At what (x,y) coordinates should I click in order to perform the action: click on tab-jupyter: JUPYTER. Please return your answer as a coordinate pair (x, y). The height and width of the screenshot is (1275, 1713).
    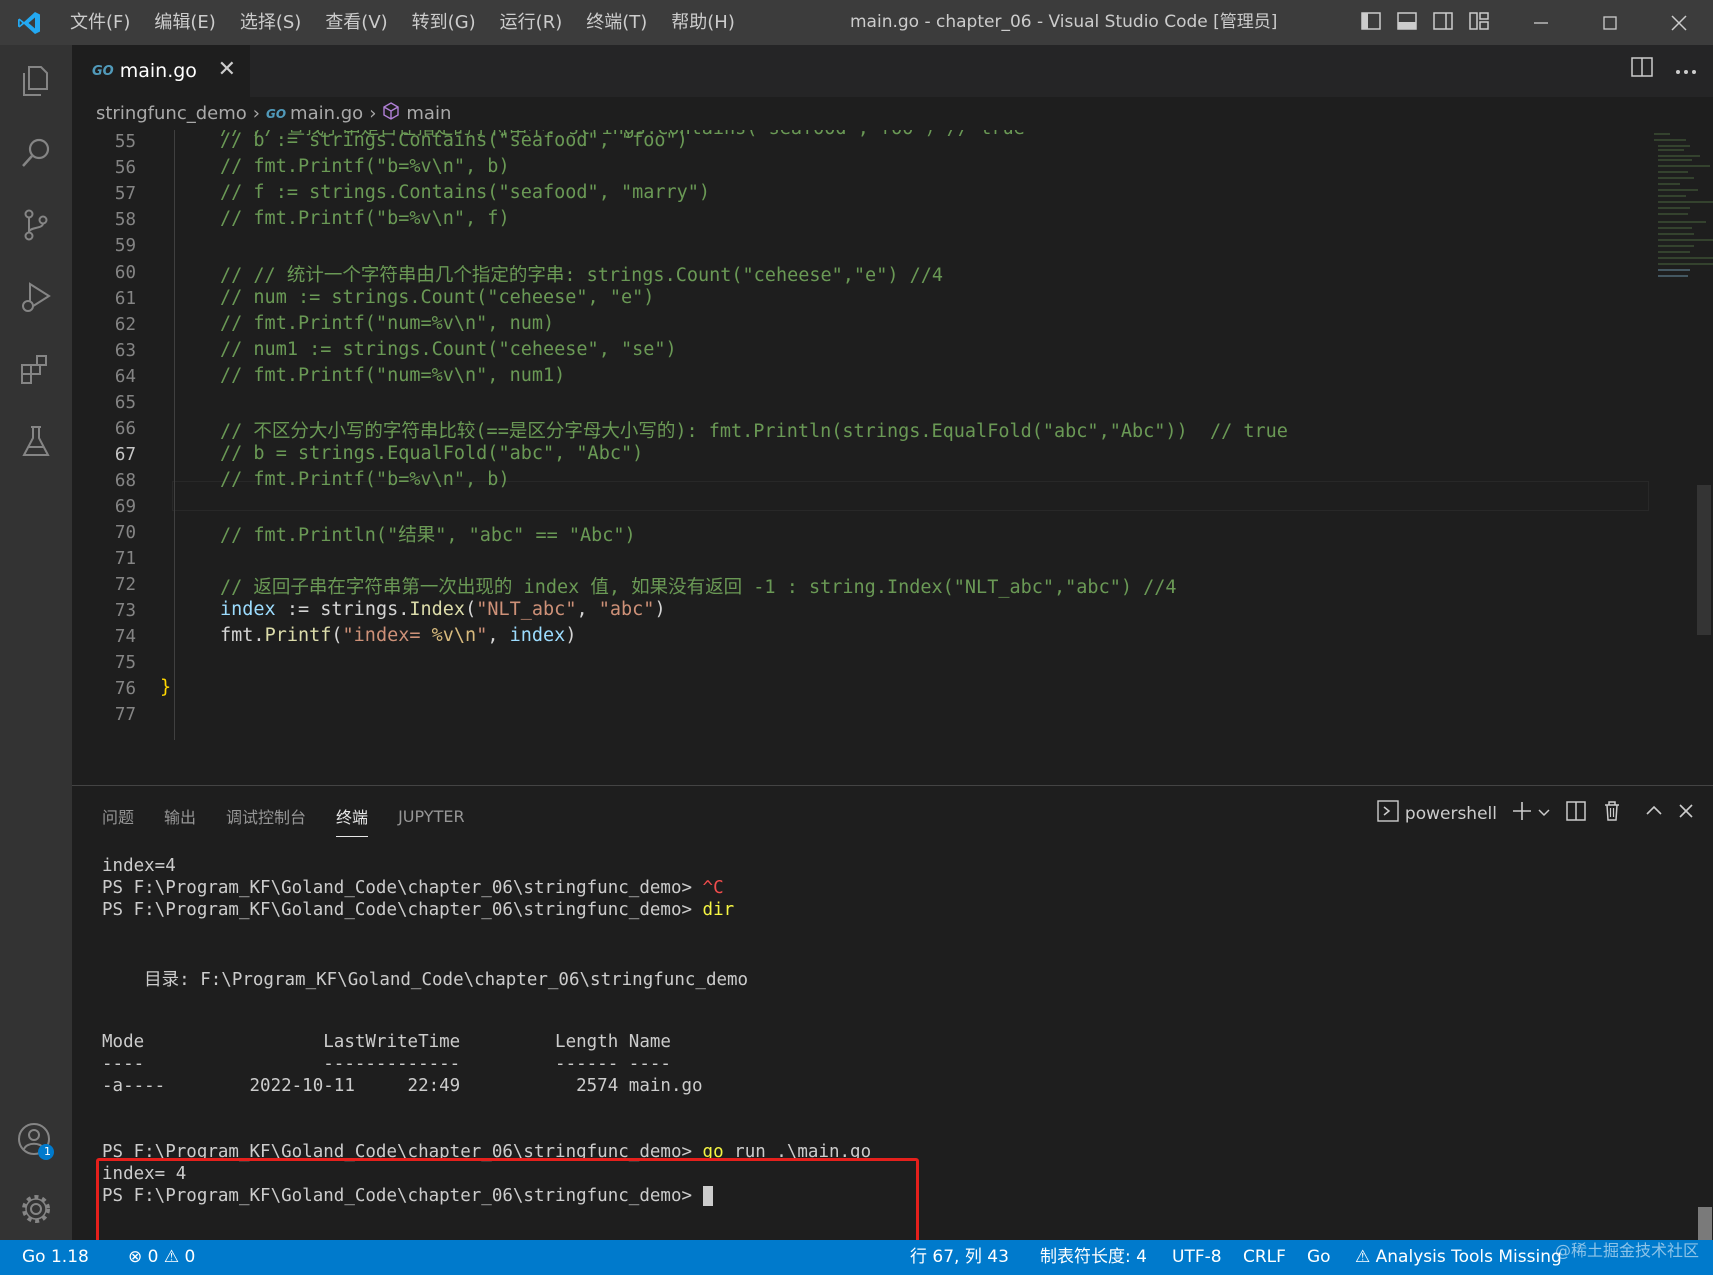
    Looking at the image, I should click on (431, 816).